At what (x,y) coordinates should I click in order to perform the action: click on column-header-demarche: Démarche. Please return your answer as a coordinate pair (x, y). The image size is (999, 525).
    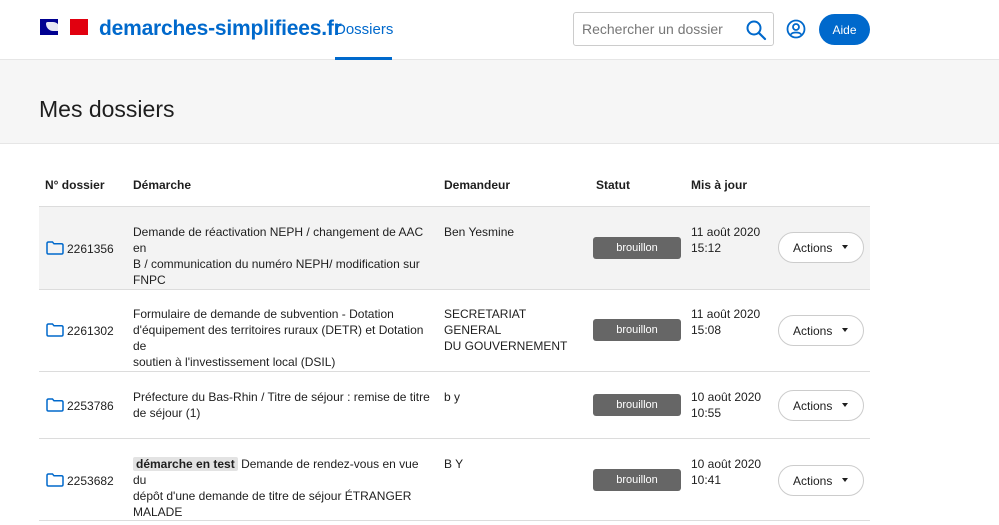
    Looking at the image, I should click on (162, 185).